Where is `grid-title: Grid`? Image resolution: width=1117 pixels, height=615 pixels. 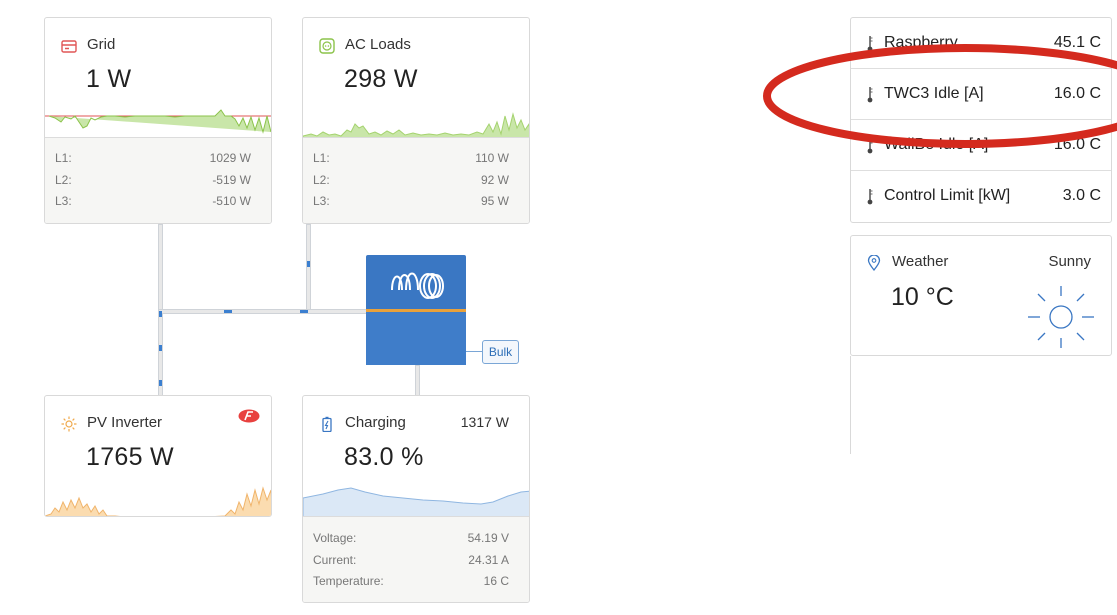 grid-title: Grid is located at coordinates (101, 44).